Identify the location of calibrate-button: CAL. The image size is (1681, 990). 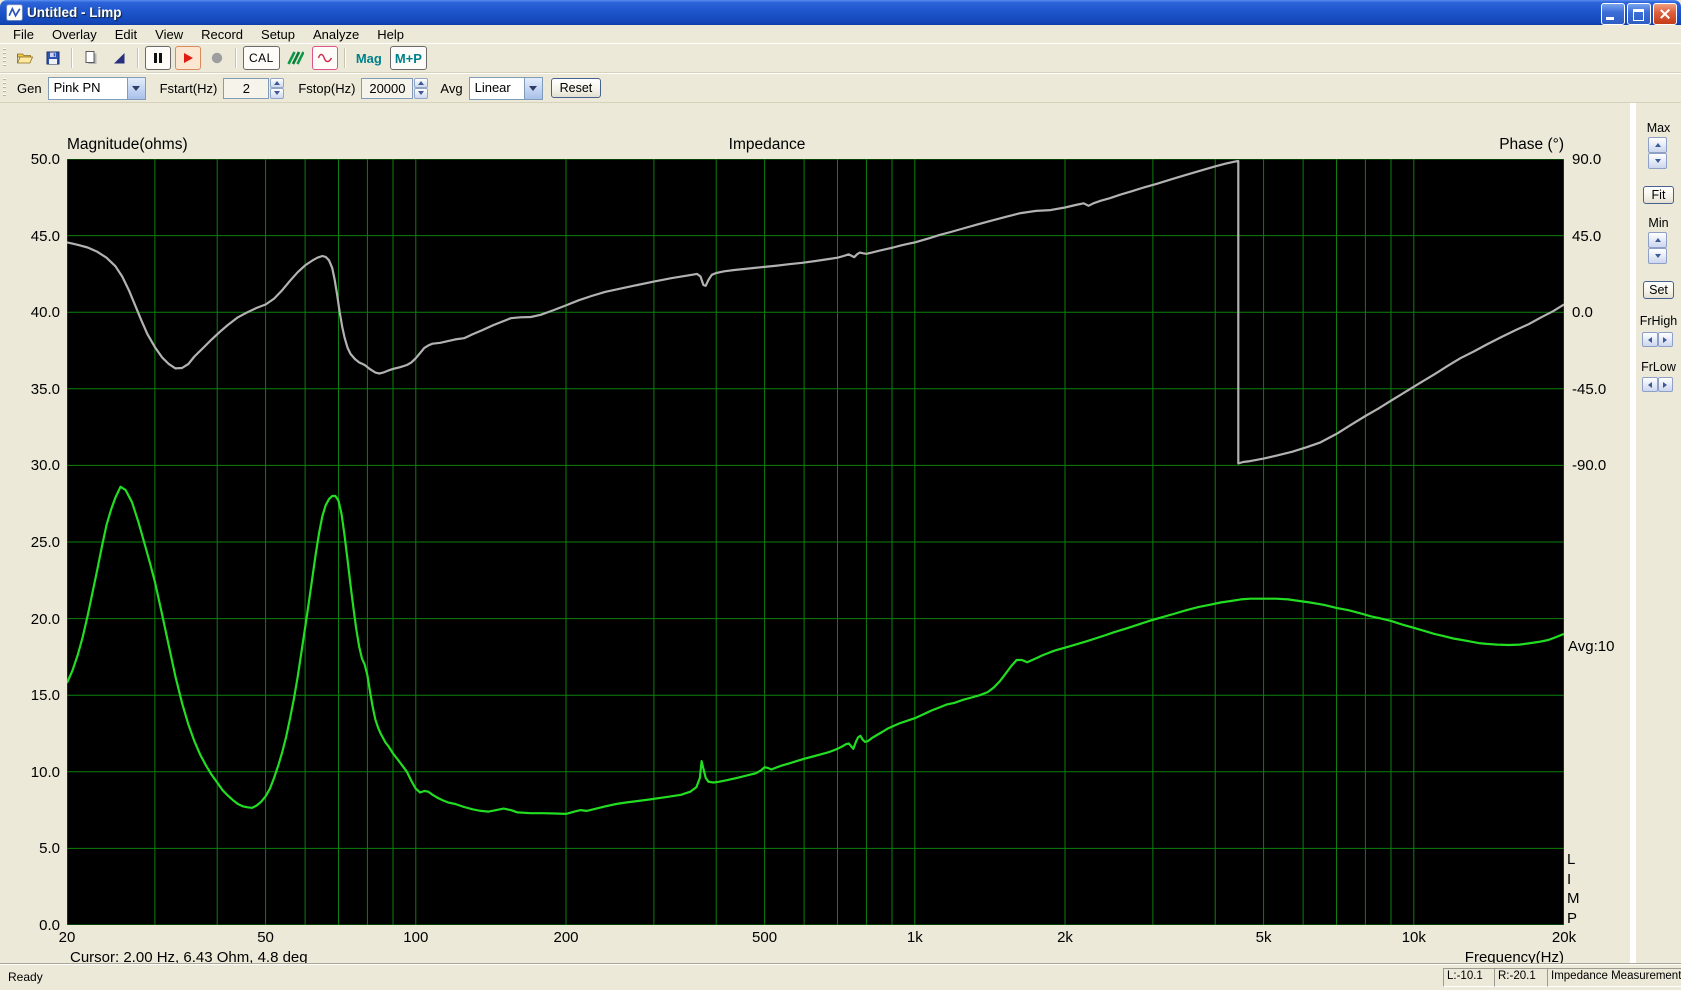
(261, 58).